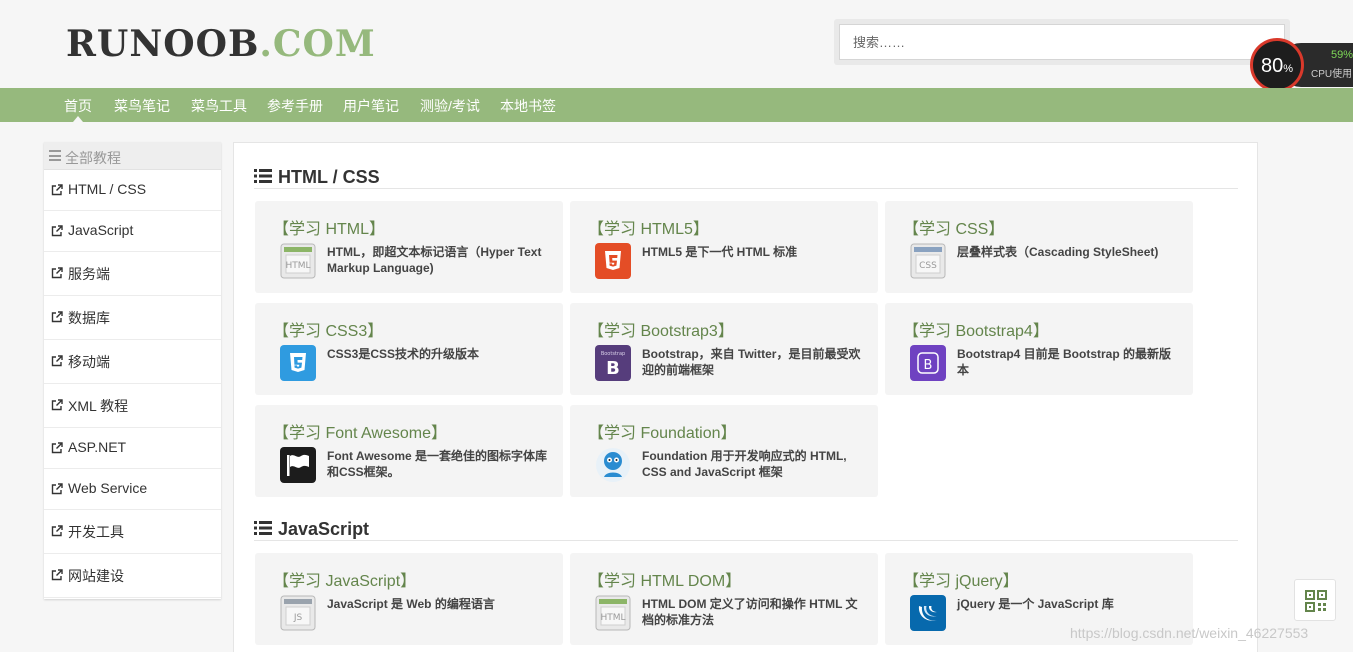 This screenshot has width=1353, height=652. Describe the element at coordinates (360, 431) in the screenshot. I see `card-title: 【学习 Font Awesome】` at that location.